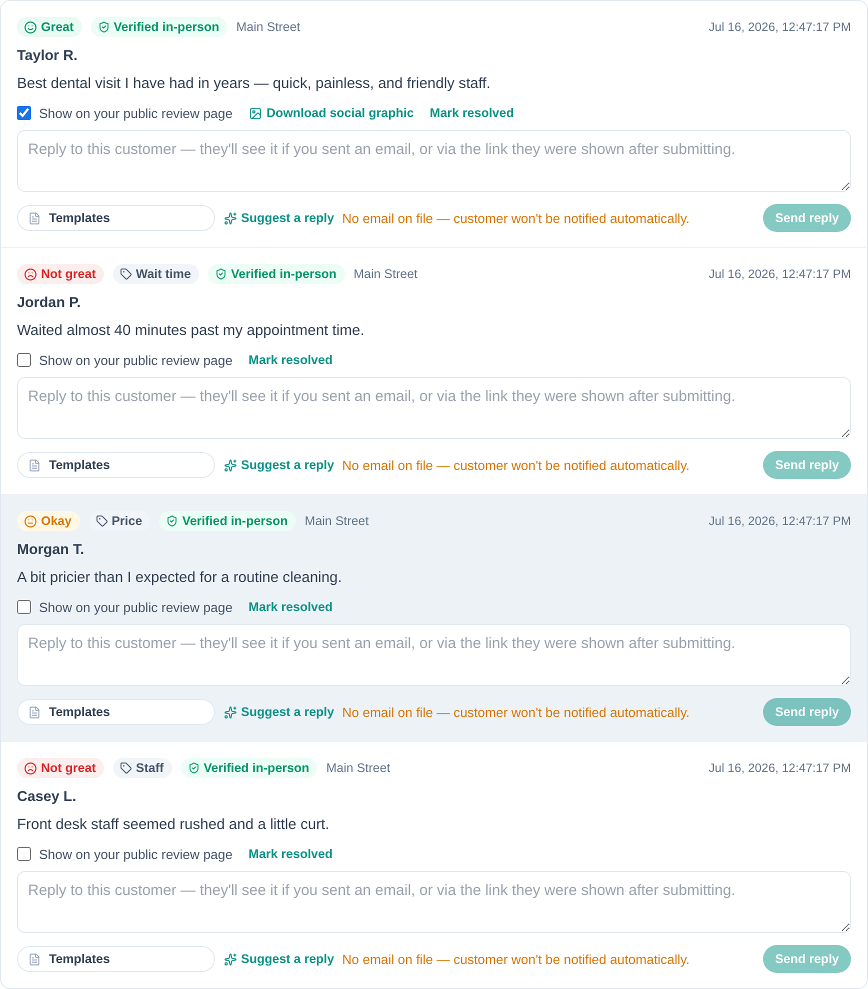  What do you see at coordinates (179, 578) in the screenshot?
I see `review-text: A bit pricier than I expected for a routine cleaning.` at bounding box center [179, 578].